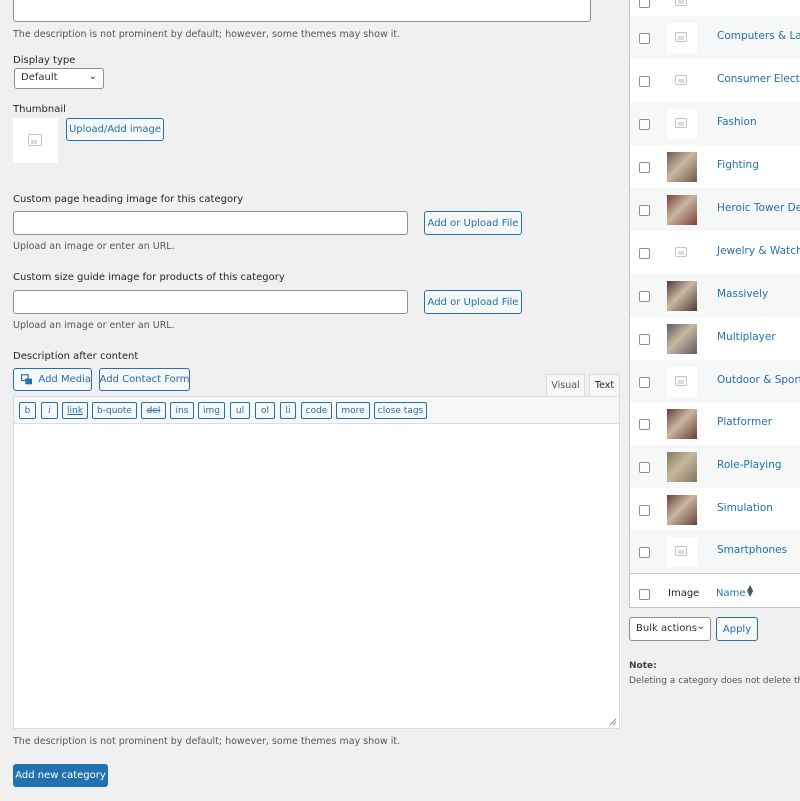 Image resolution: width=800 pixels, height=801 pixels. What do you see at coordinates (75, 410) in the screenshot?
I see `quicktag-link-button: link` at bounding box center [75, 410].